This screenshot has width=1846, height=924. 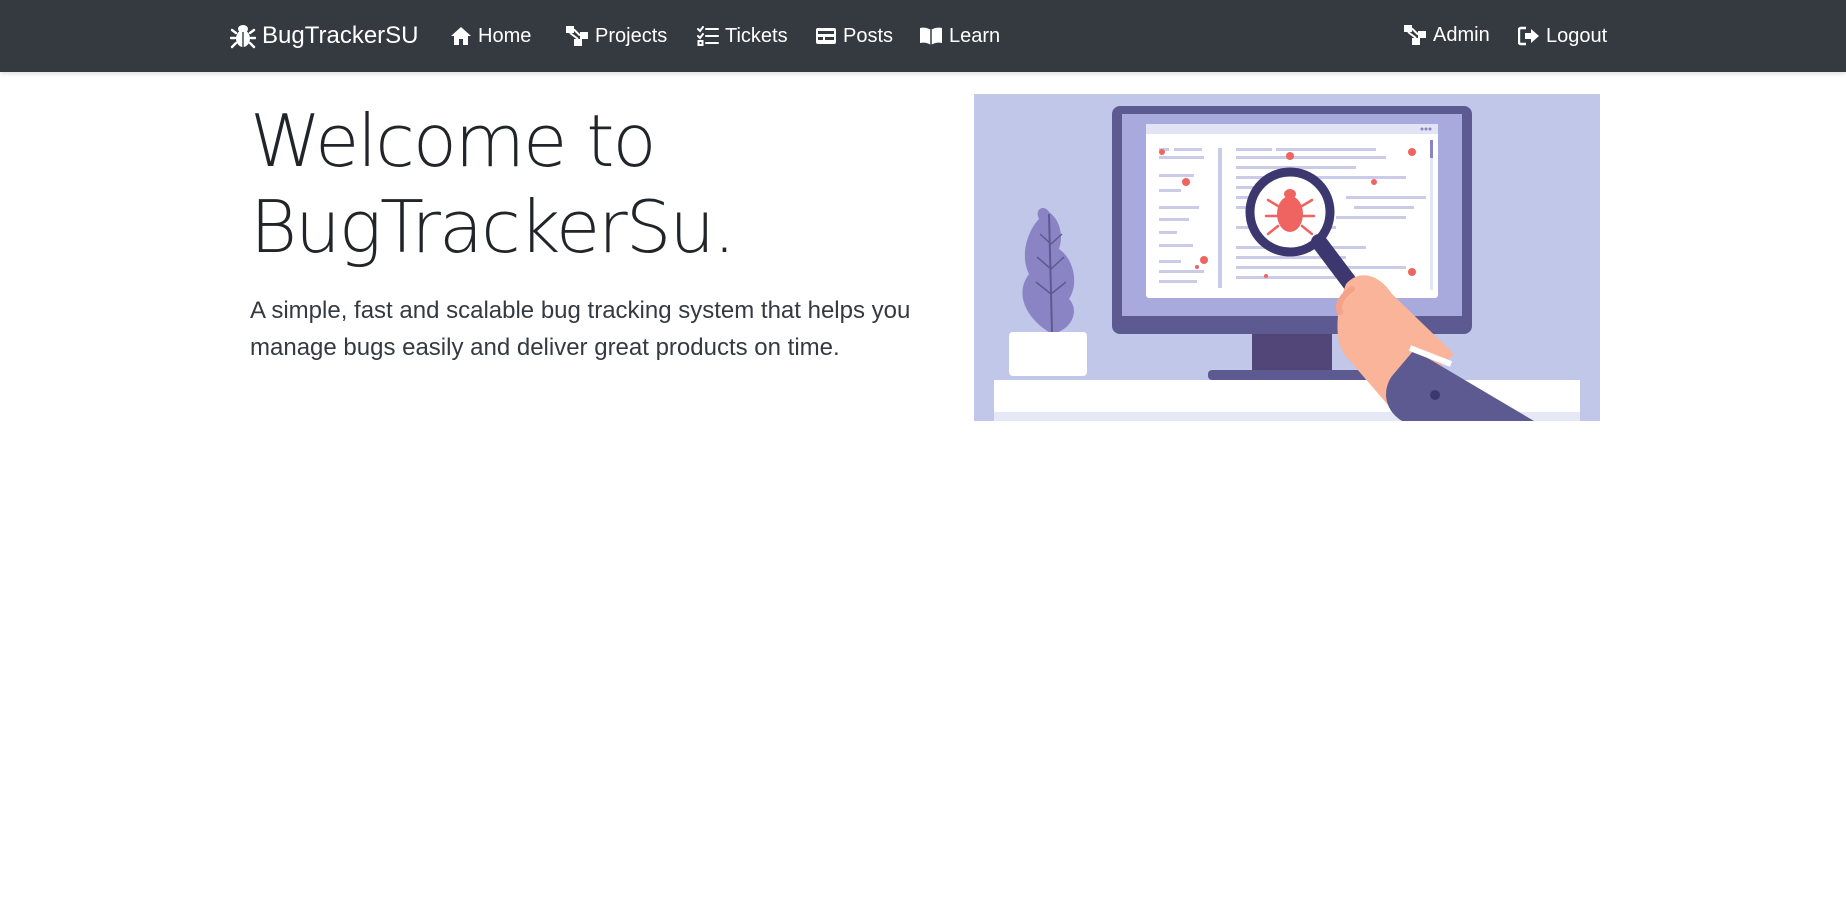 I want to click on sign-out-icon, so click(x=1528, y=36).